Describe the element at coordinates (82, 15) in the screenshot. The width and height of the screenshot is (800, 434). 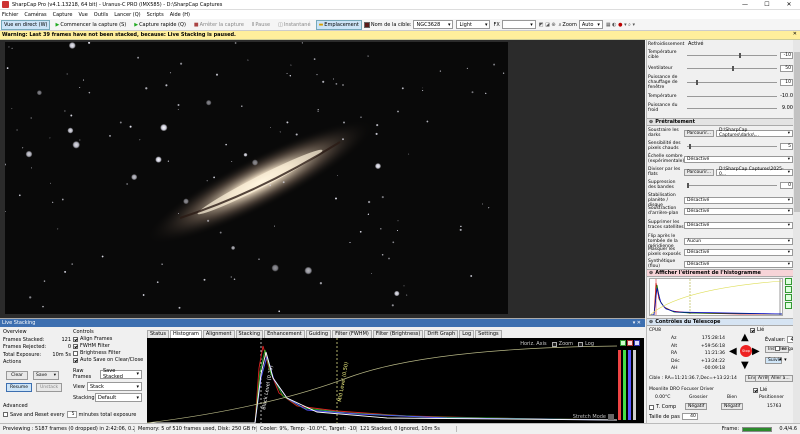
I see `menu-item: Vue` at that location.